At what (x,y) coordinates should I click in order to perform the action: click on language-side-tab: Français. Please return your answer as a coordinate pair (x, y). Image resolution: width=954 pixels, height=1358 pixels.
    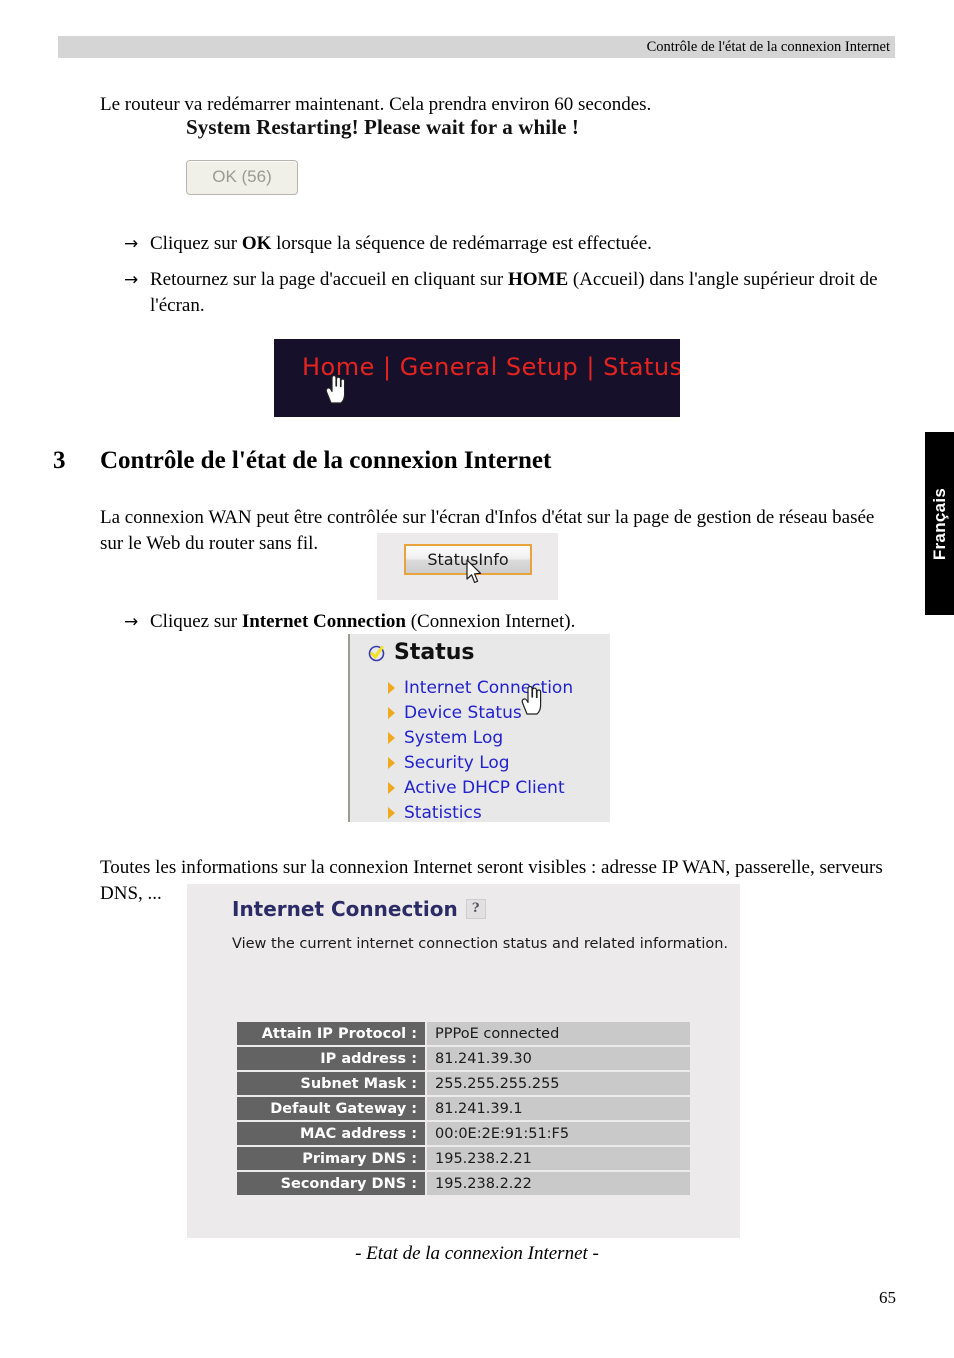
    Looking at the image, I should click on (939, 523).